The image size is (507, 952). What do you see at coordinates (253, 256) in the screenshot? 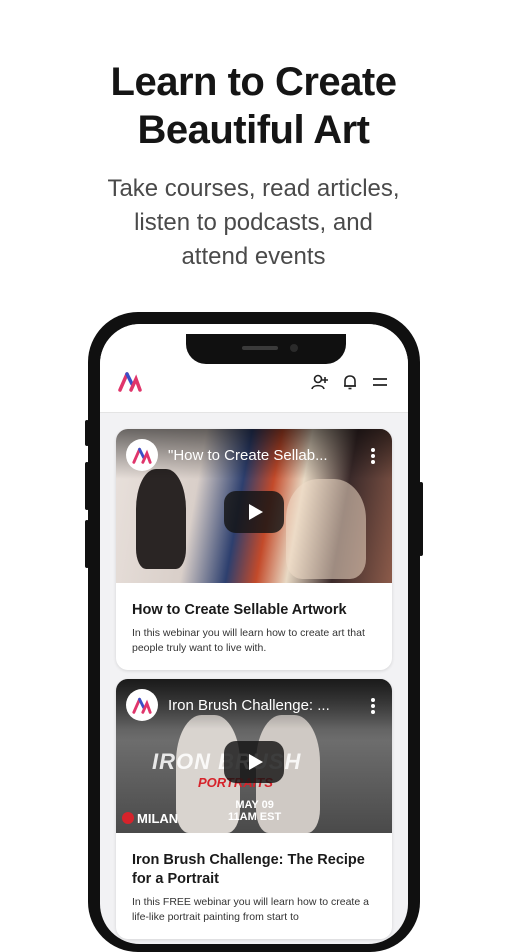
I see `hero-subtitle-line-3: attend events` at bounding box center [253, 256].